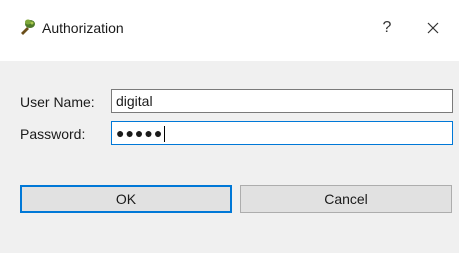 The width and height of the screenshot is (459, 253). I want to click on app-icon, so click(27, 27).